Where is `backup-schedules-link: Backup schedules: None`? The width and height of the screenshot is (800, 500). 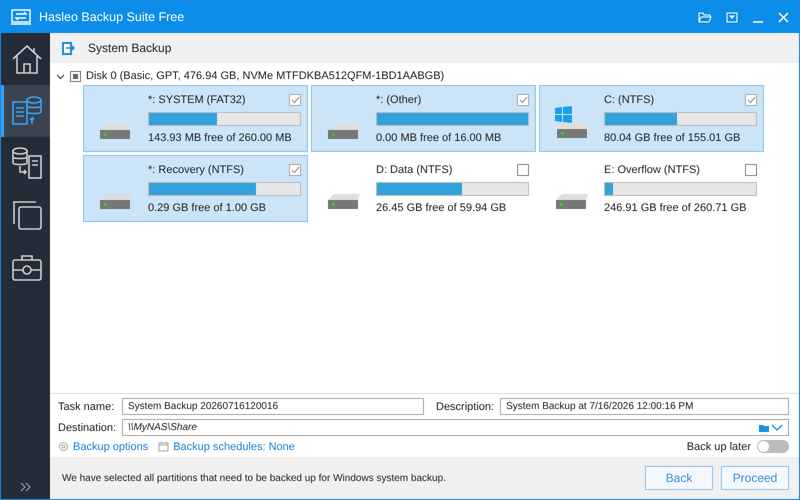 backup-schedules-link: Backup schedules: None is located at coordinates (226, 446).